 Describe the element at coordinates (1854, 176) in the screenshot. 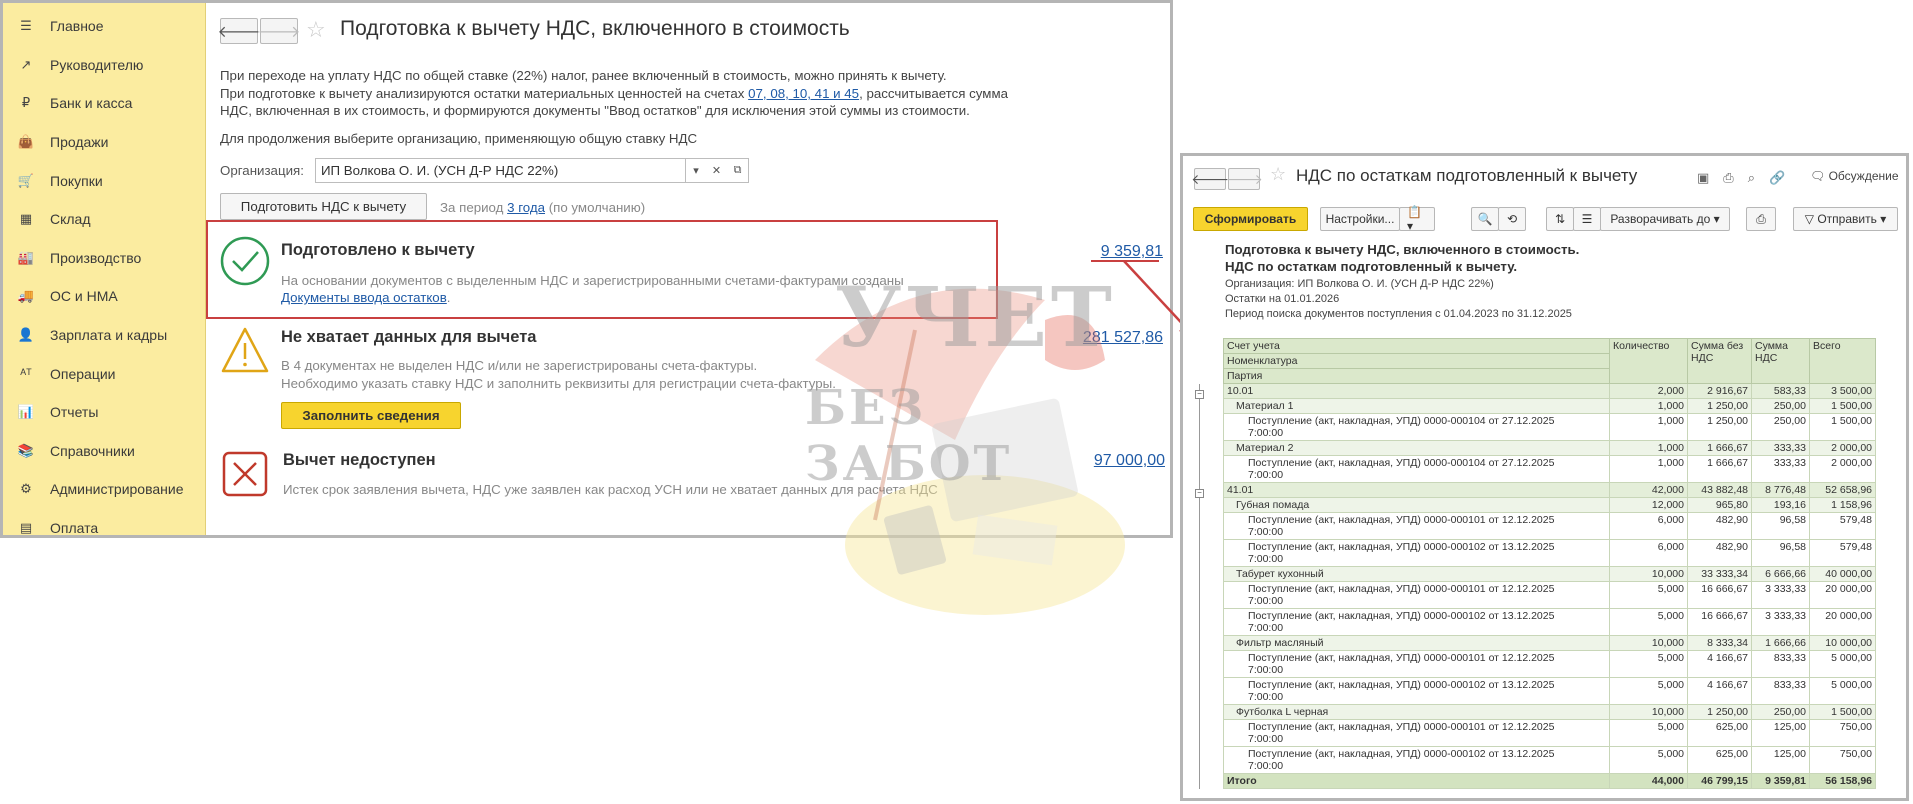

I see `discussion-button: 🗨 Обсуждение` at that location.